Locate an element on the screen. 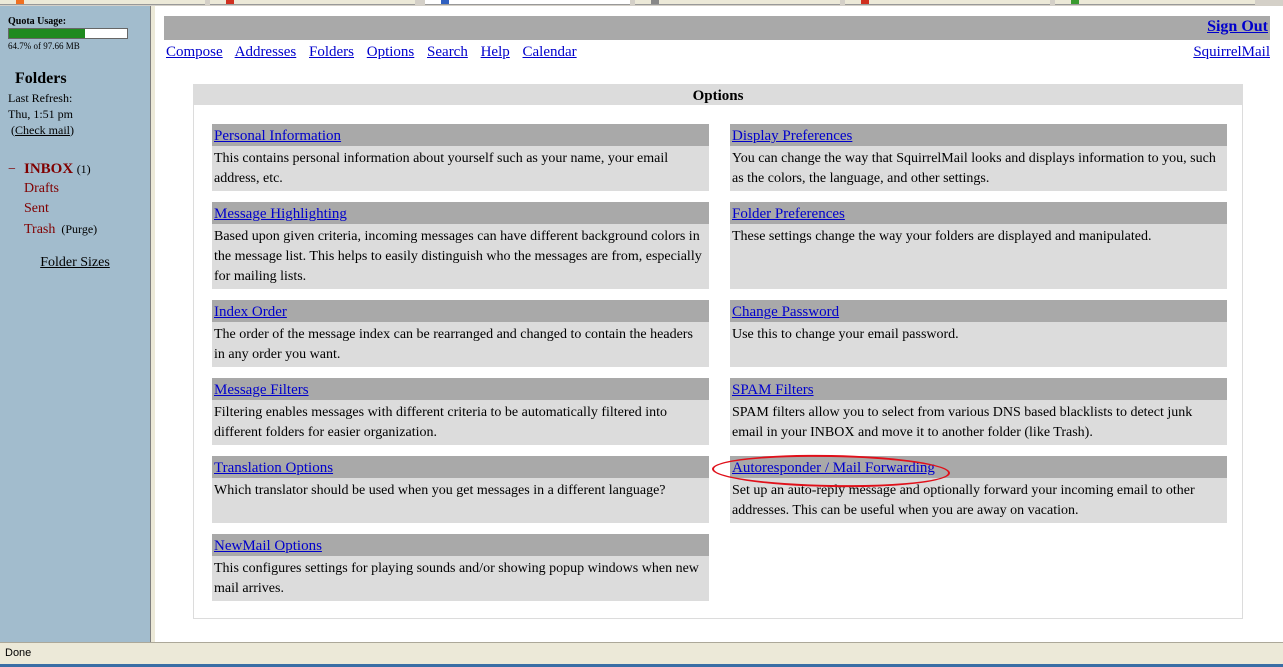 The width and height of the screenshot is (1283, 667). nav-search: Search is located at coordinates (447, 52).